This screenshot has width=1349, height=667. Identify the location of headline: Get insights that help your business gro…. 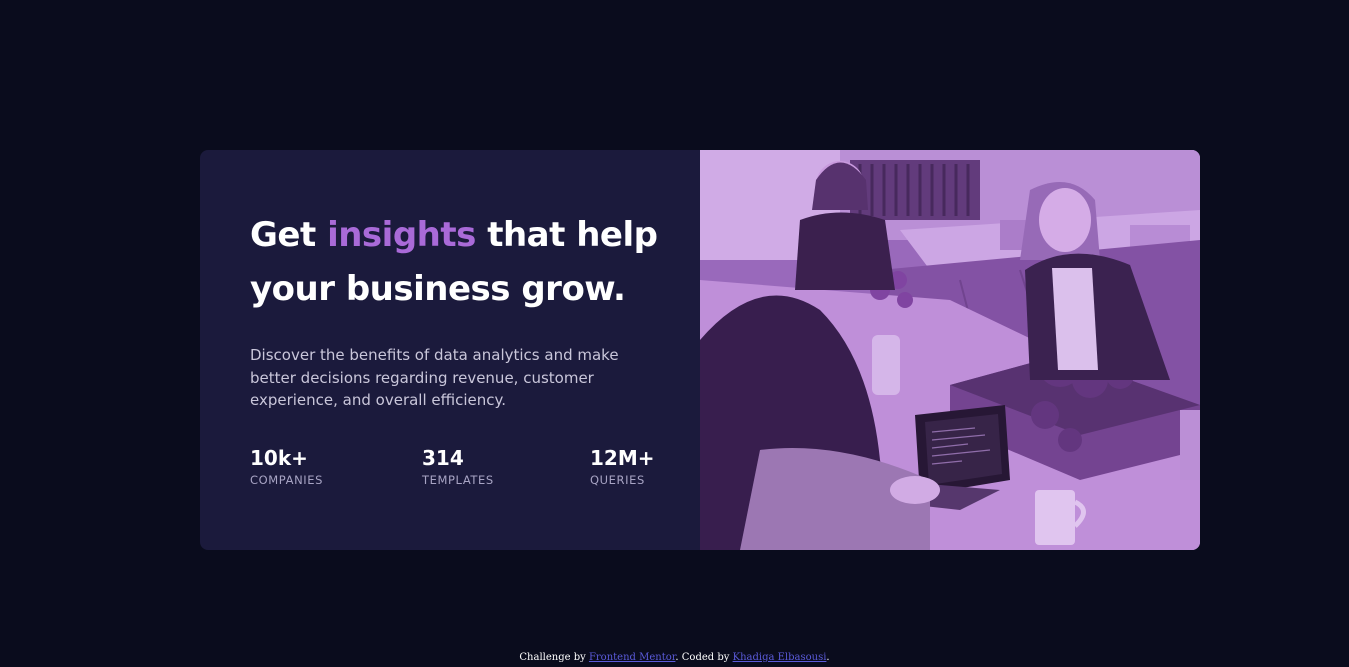
(460, 262).